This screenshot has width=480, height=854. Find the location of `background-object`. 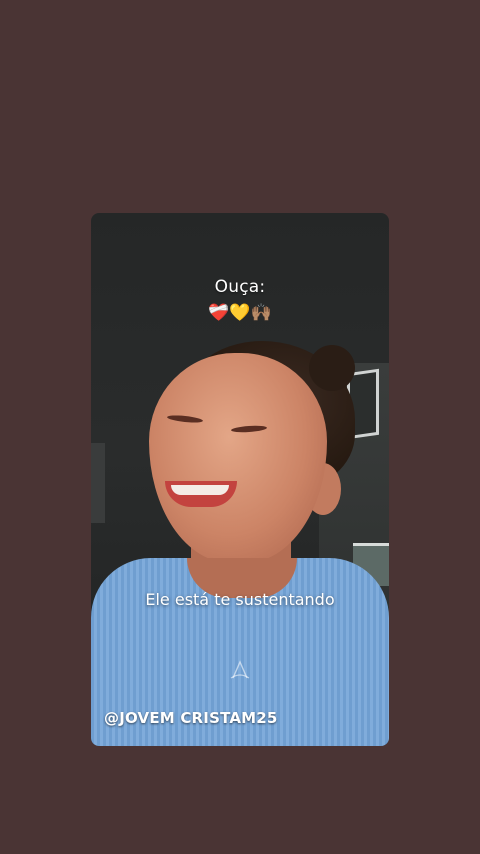

background-object is located at coordinates (98, 483).